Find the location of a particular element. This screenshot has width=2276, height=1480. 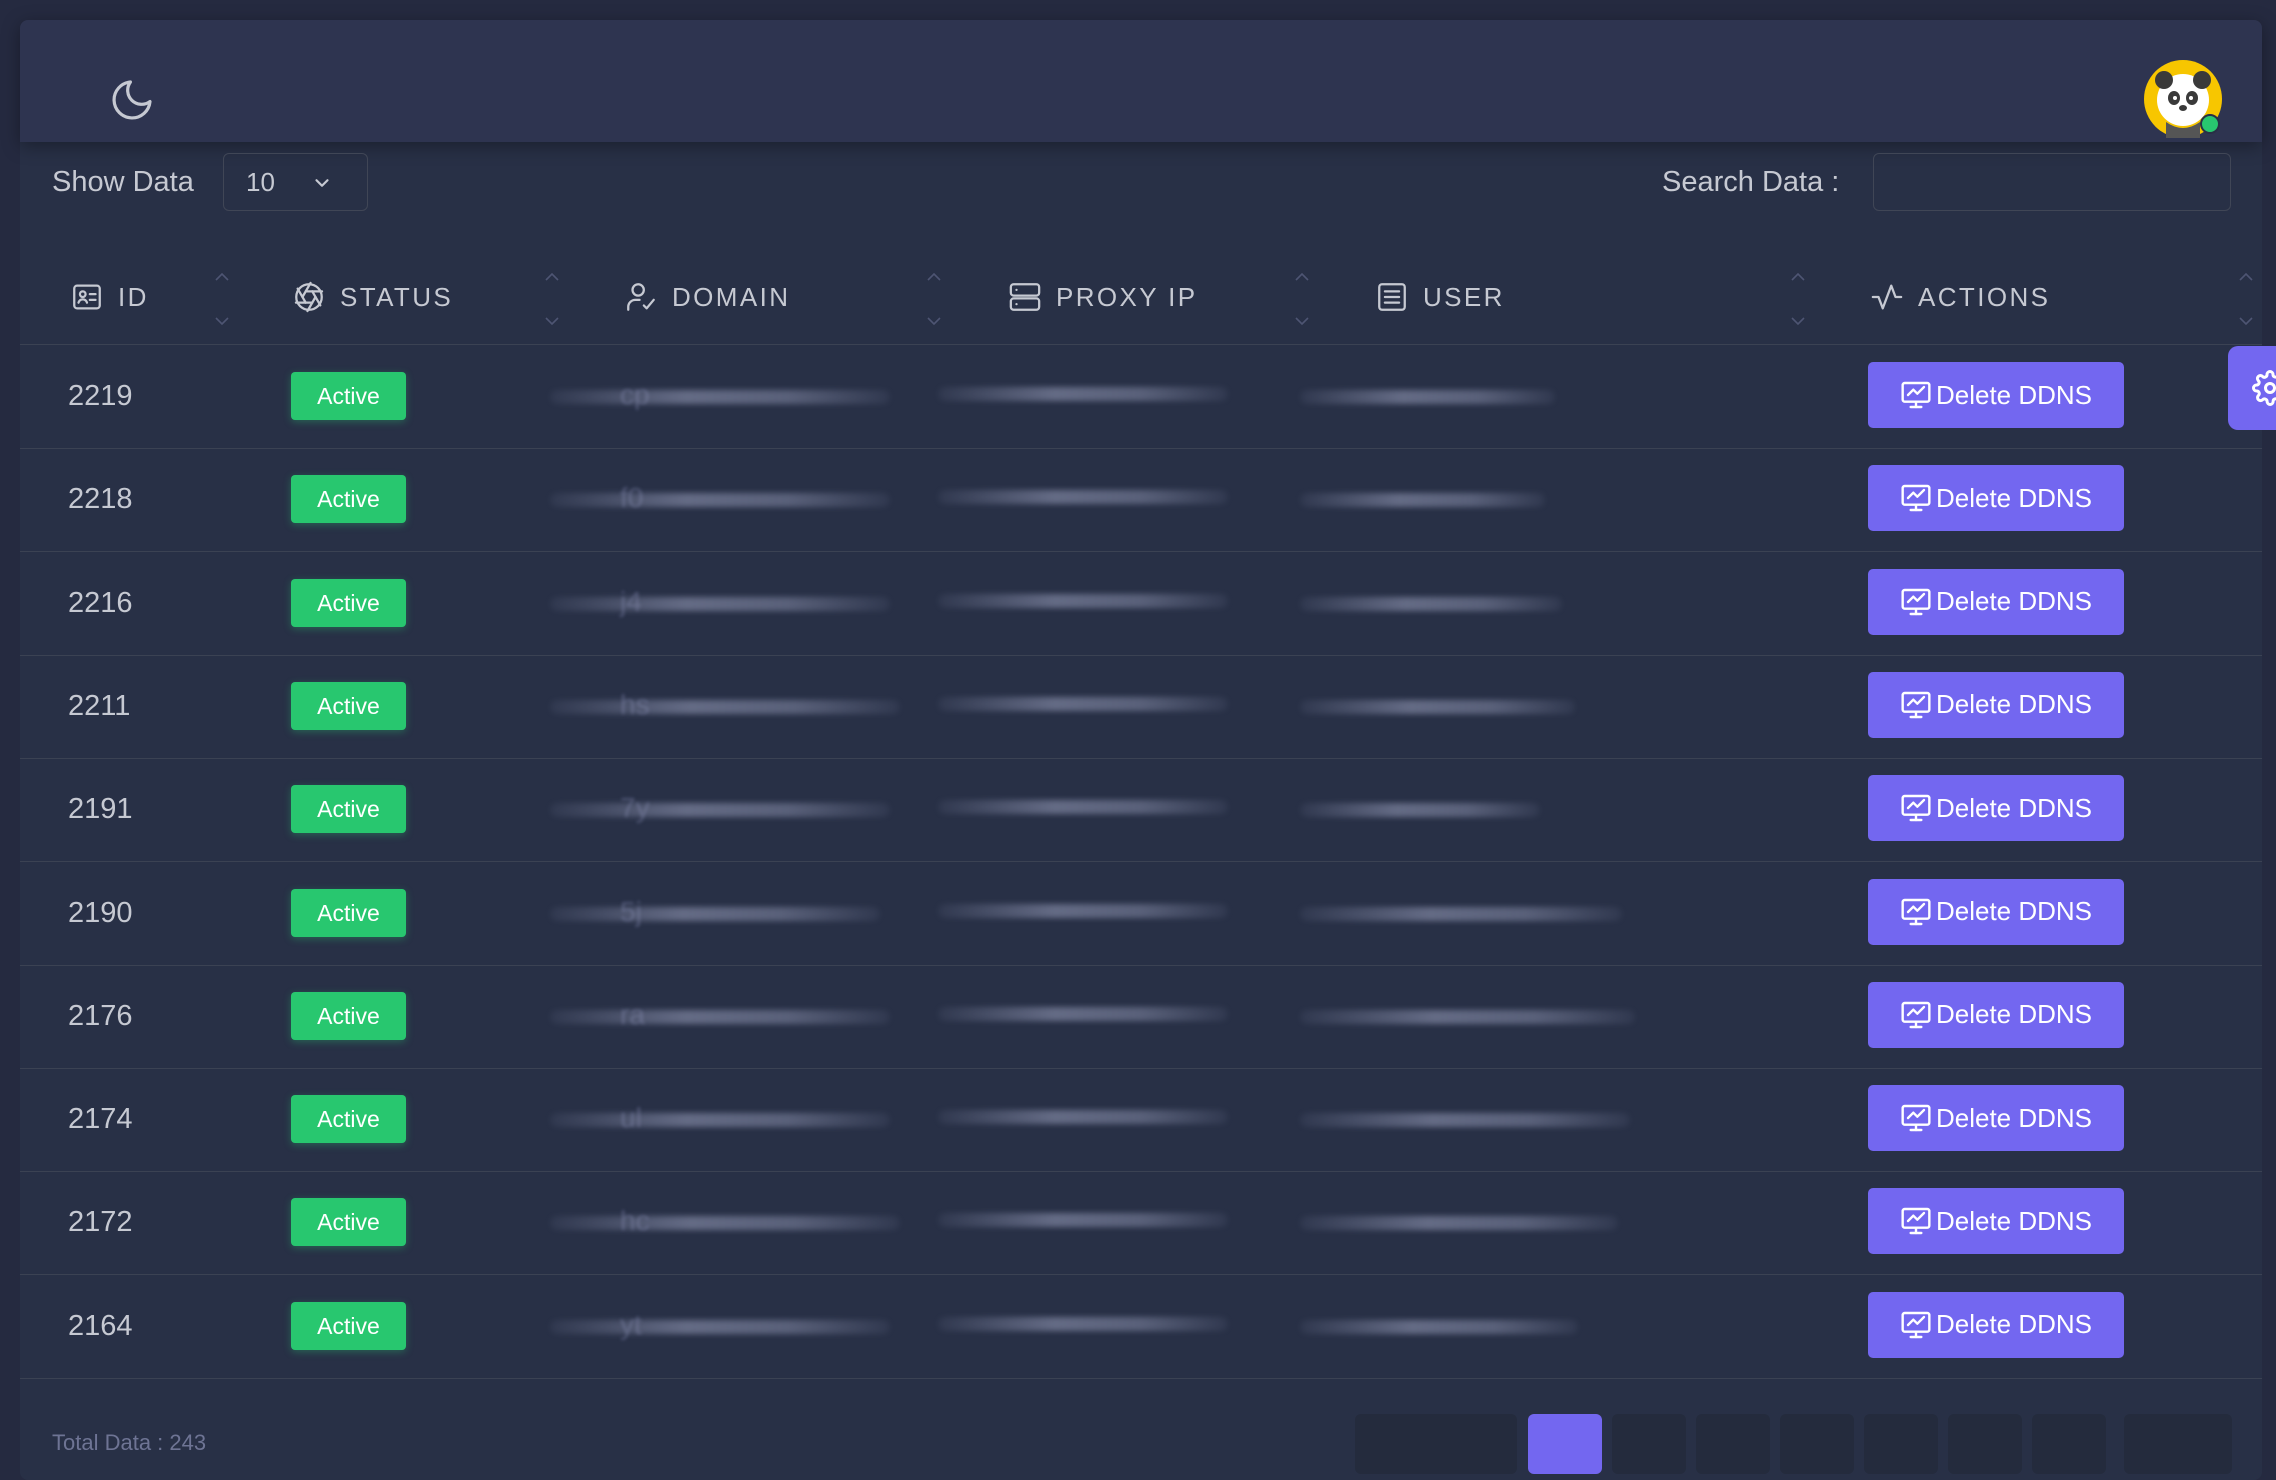

pagination-prev is located at coordinates (1436, 1444).